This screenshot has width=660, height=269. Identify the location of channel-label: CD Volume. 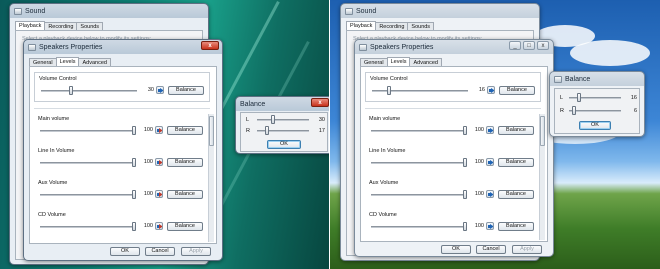
(52, 215).